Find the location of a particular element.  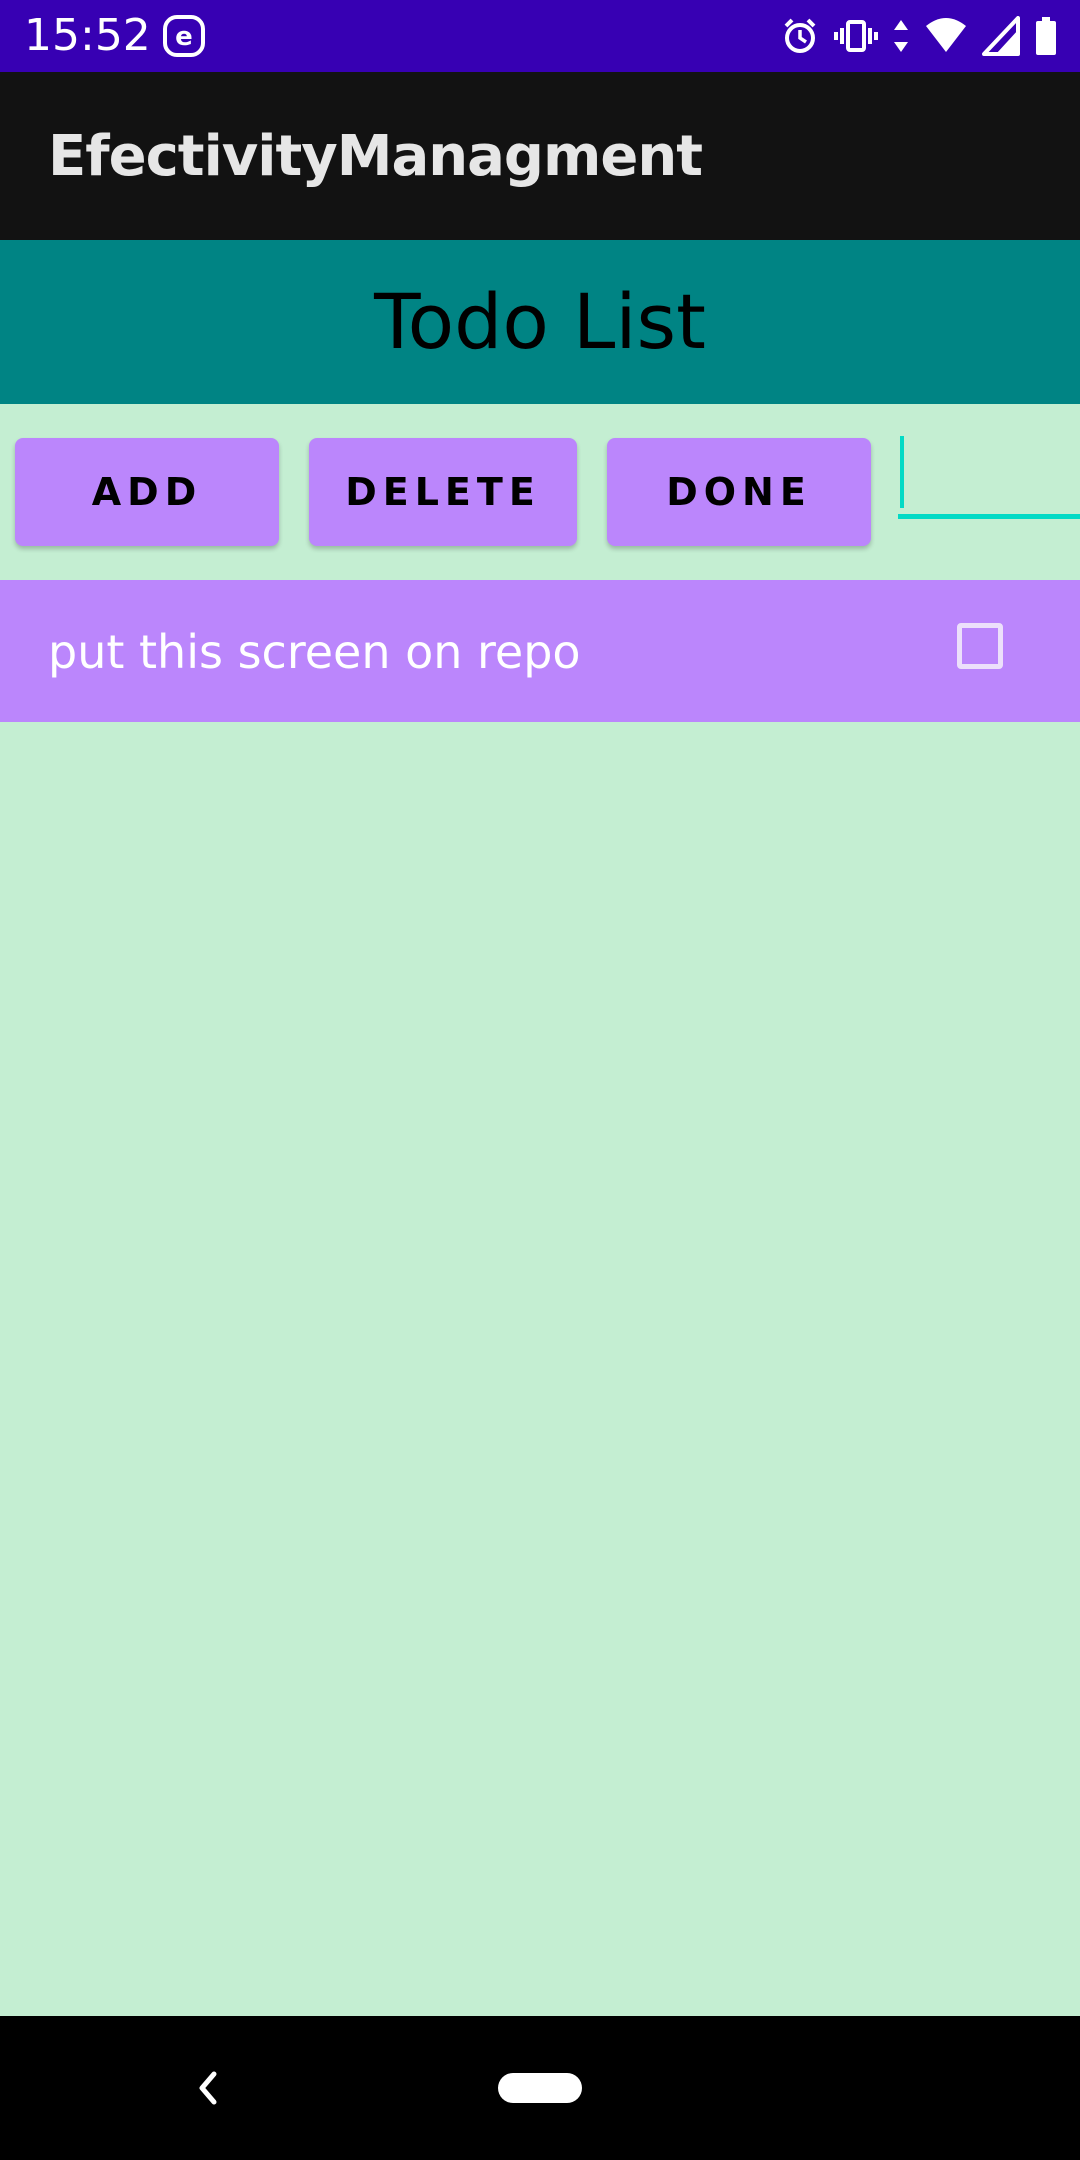

home-pill-icon is located at coordinates (540, 2088).